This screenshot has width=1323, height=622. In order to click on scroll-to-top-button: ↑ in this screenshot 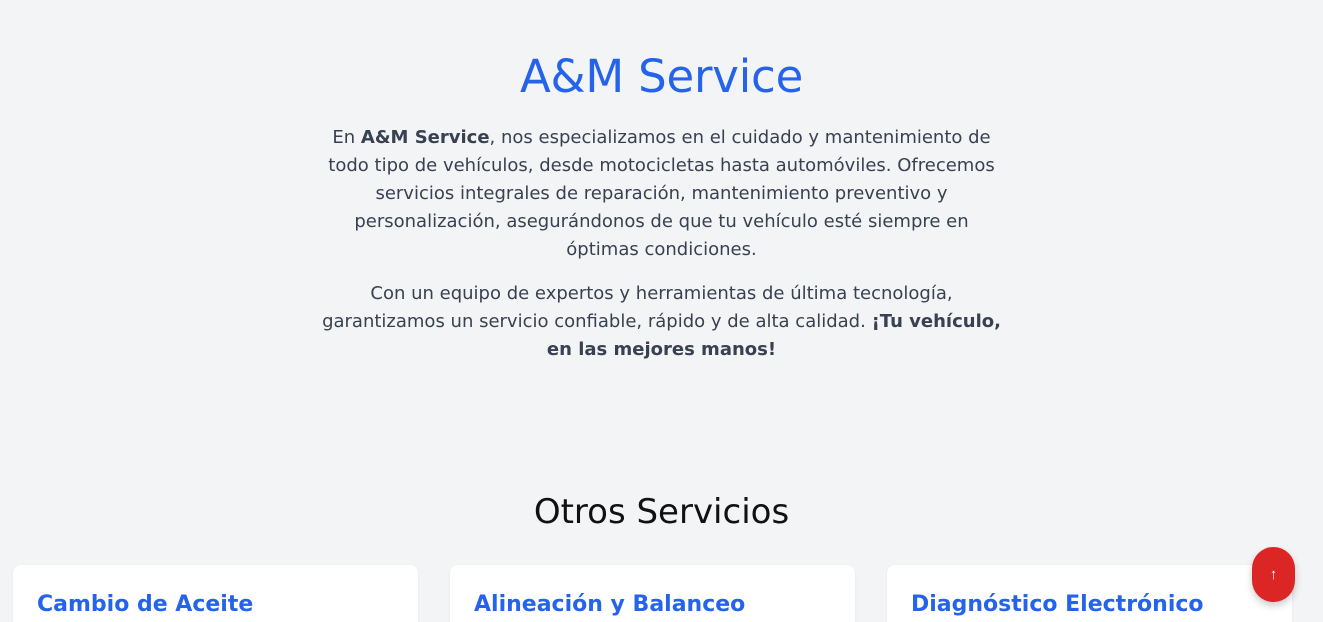, I will do `click(1273, 574)`.